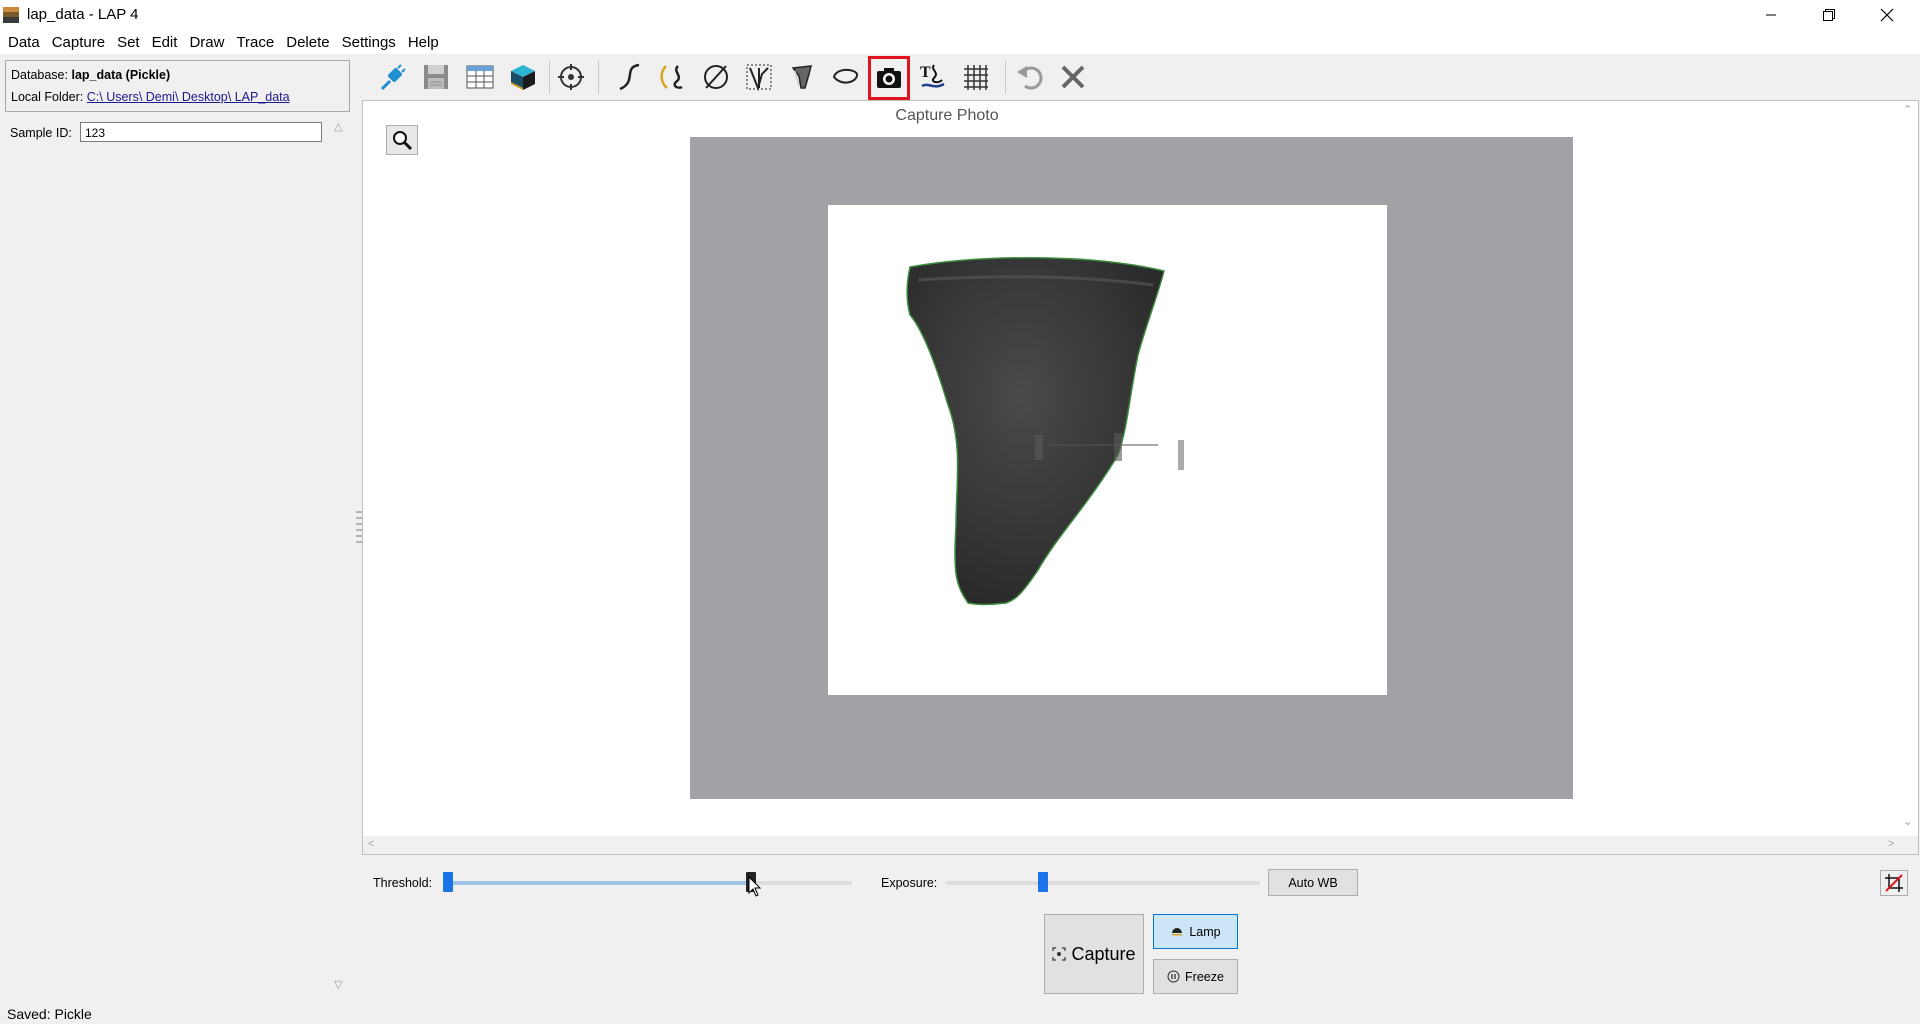 The image size is (1920, 1024). I want to click on auto-wb-label: Auto WB, so click(1313, 882).